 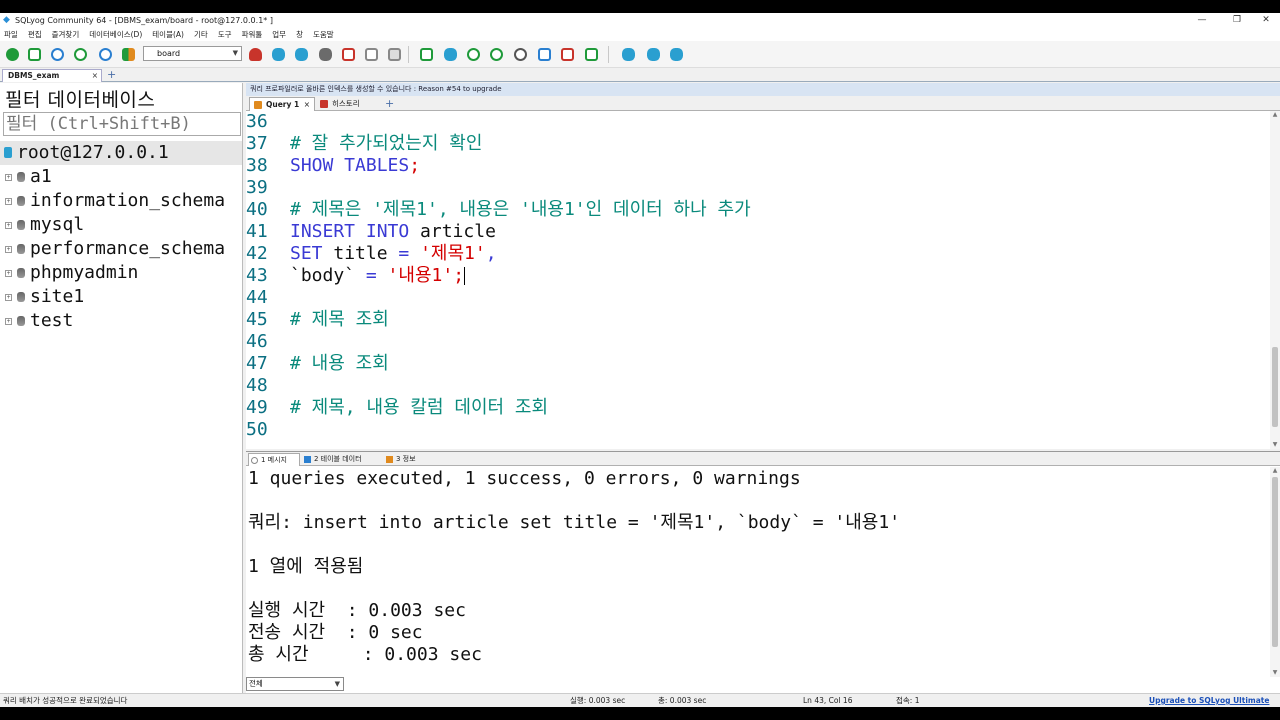 I want to click on line-number: 36, so click(x=257, y=121).